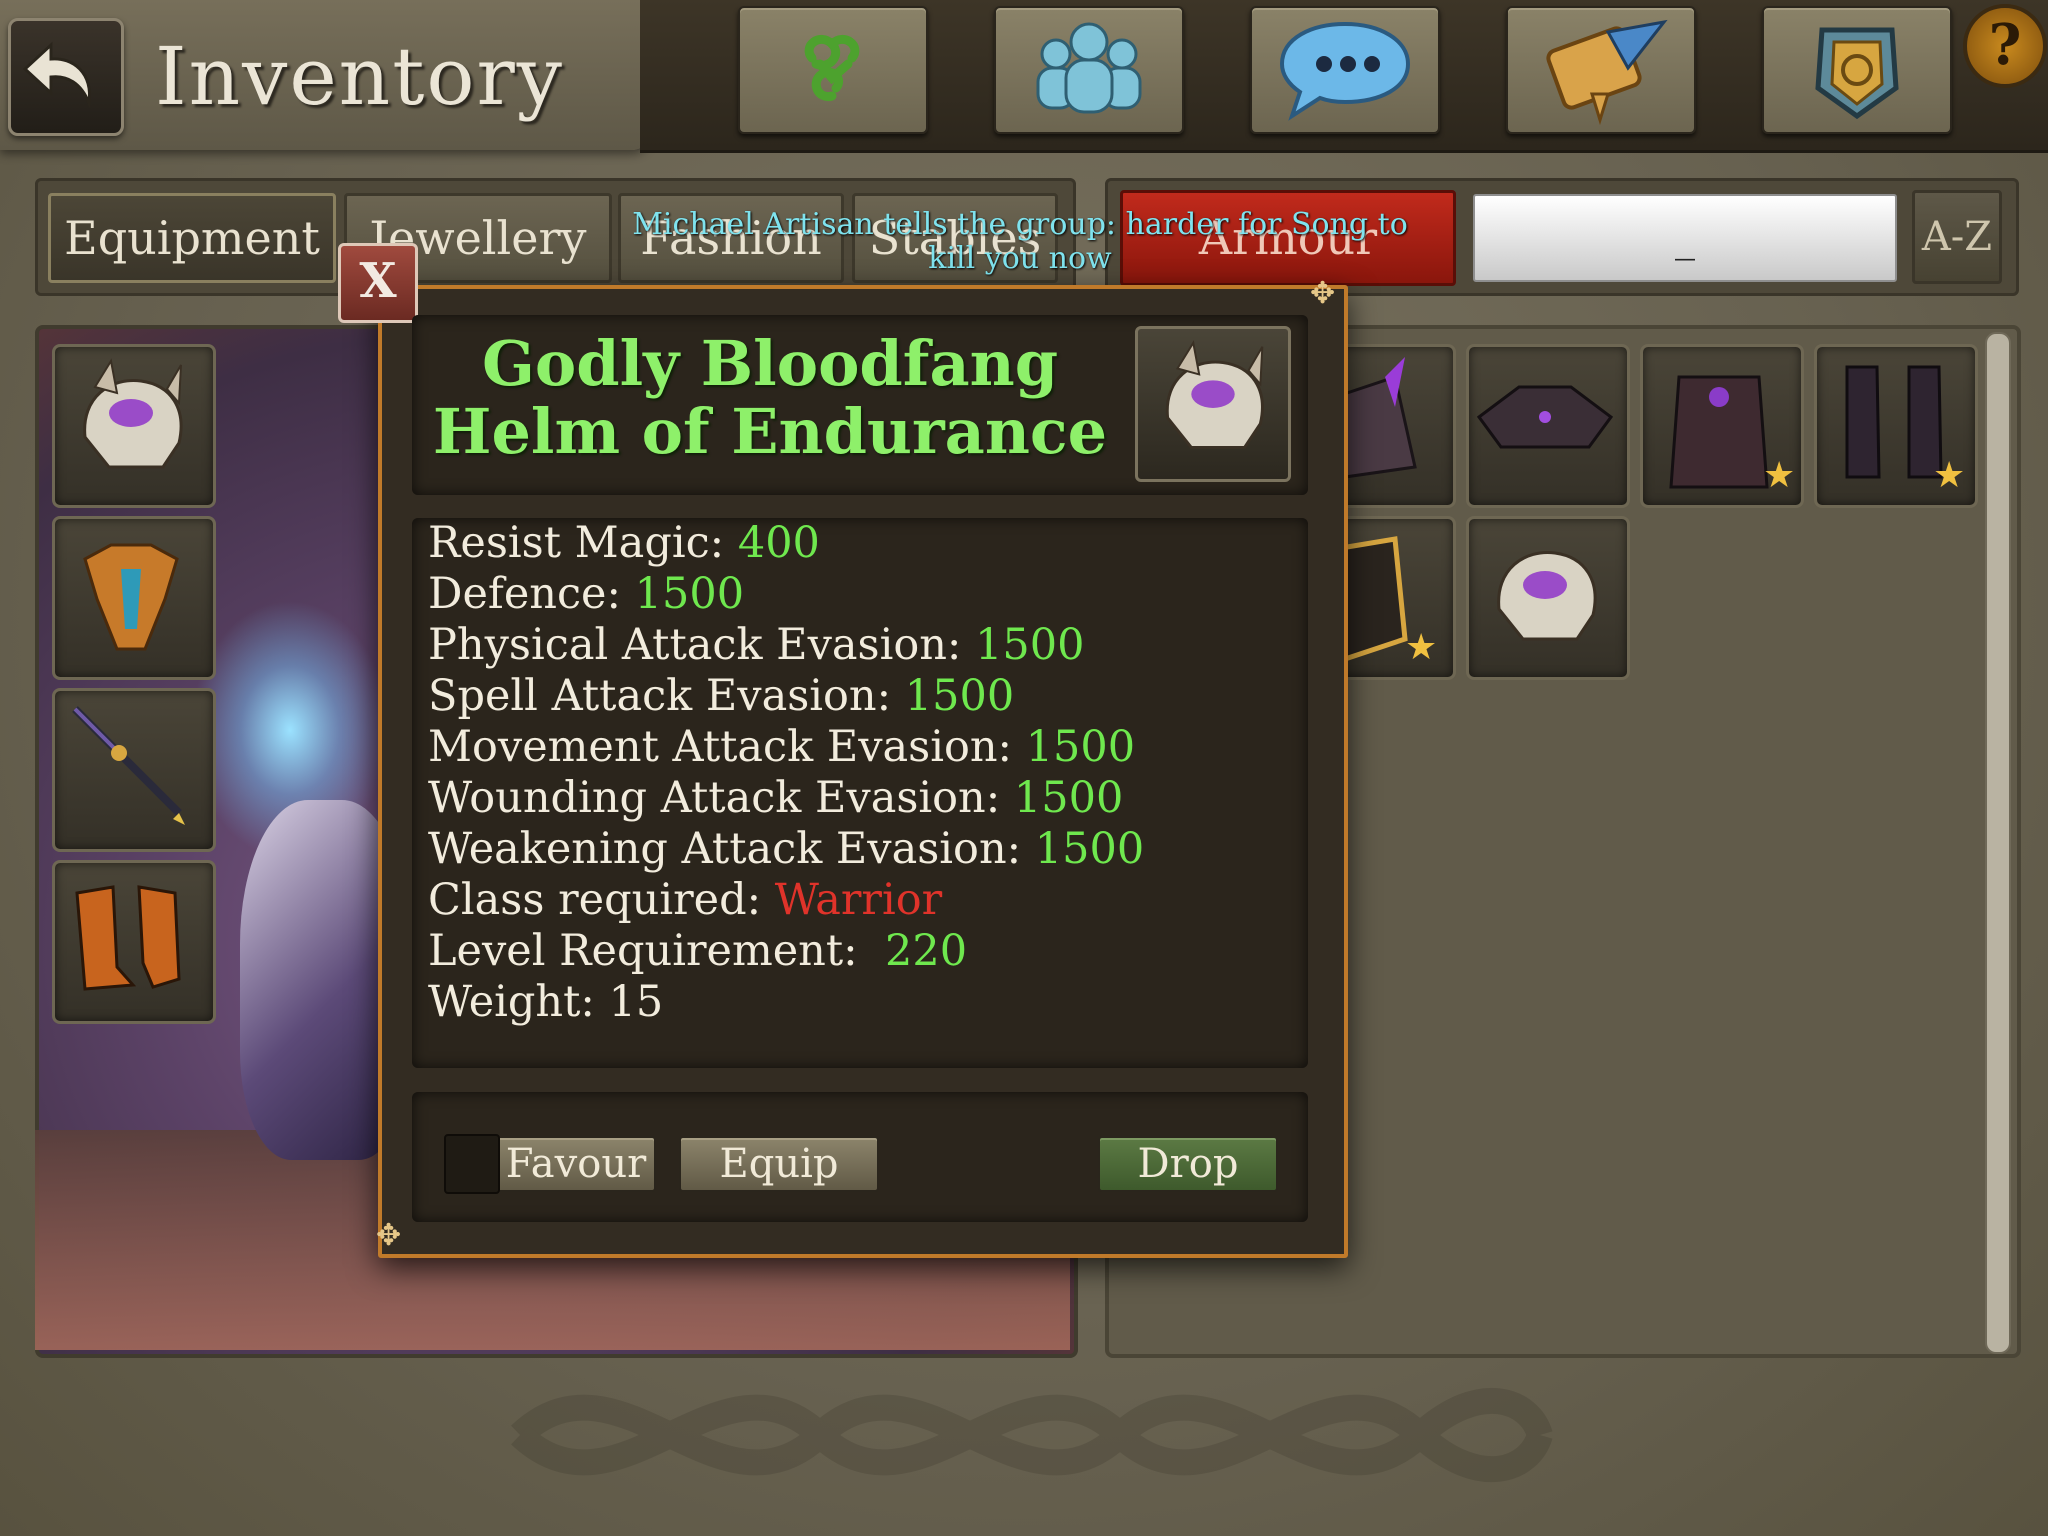  I want to click on stat-row: Physical Attack Evasion: 1500, so click(756, 645).